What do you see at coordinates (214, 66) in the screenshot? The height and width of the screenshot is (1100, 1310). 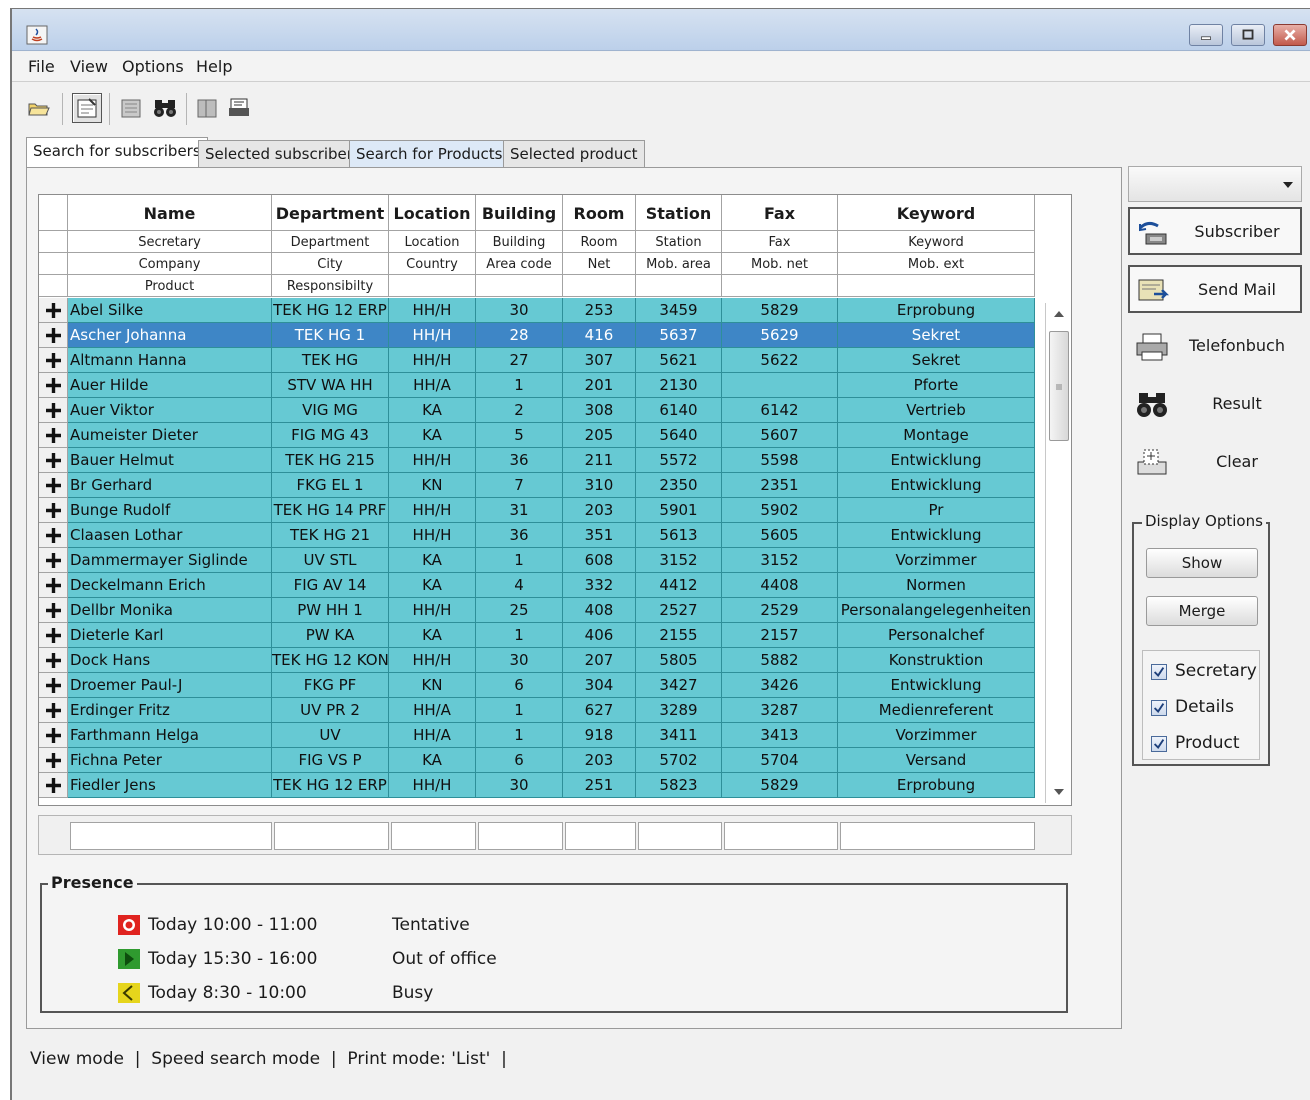 I see `menu-help: Help` at bounding box center [214, 66].